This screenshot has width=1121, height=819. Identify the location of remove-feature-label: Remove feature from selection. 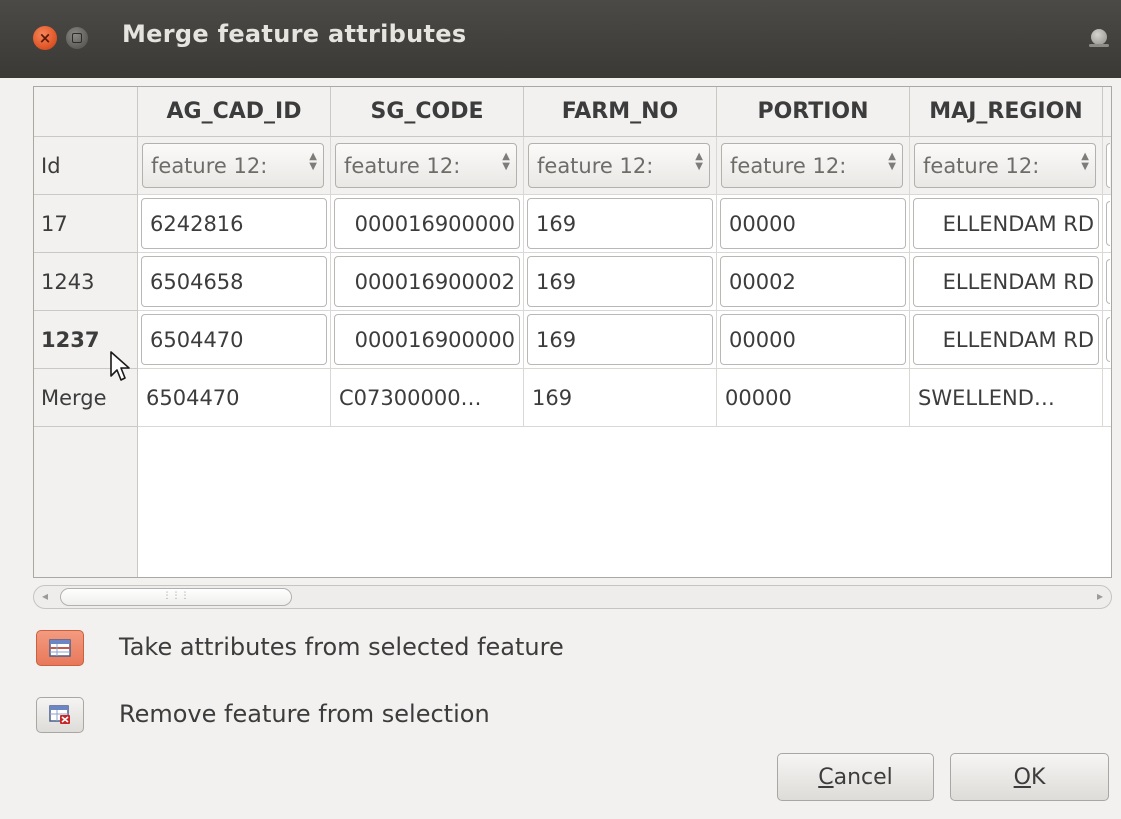
(304, 714).